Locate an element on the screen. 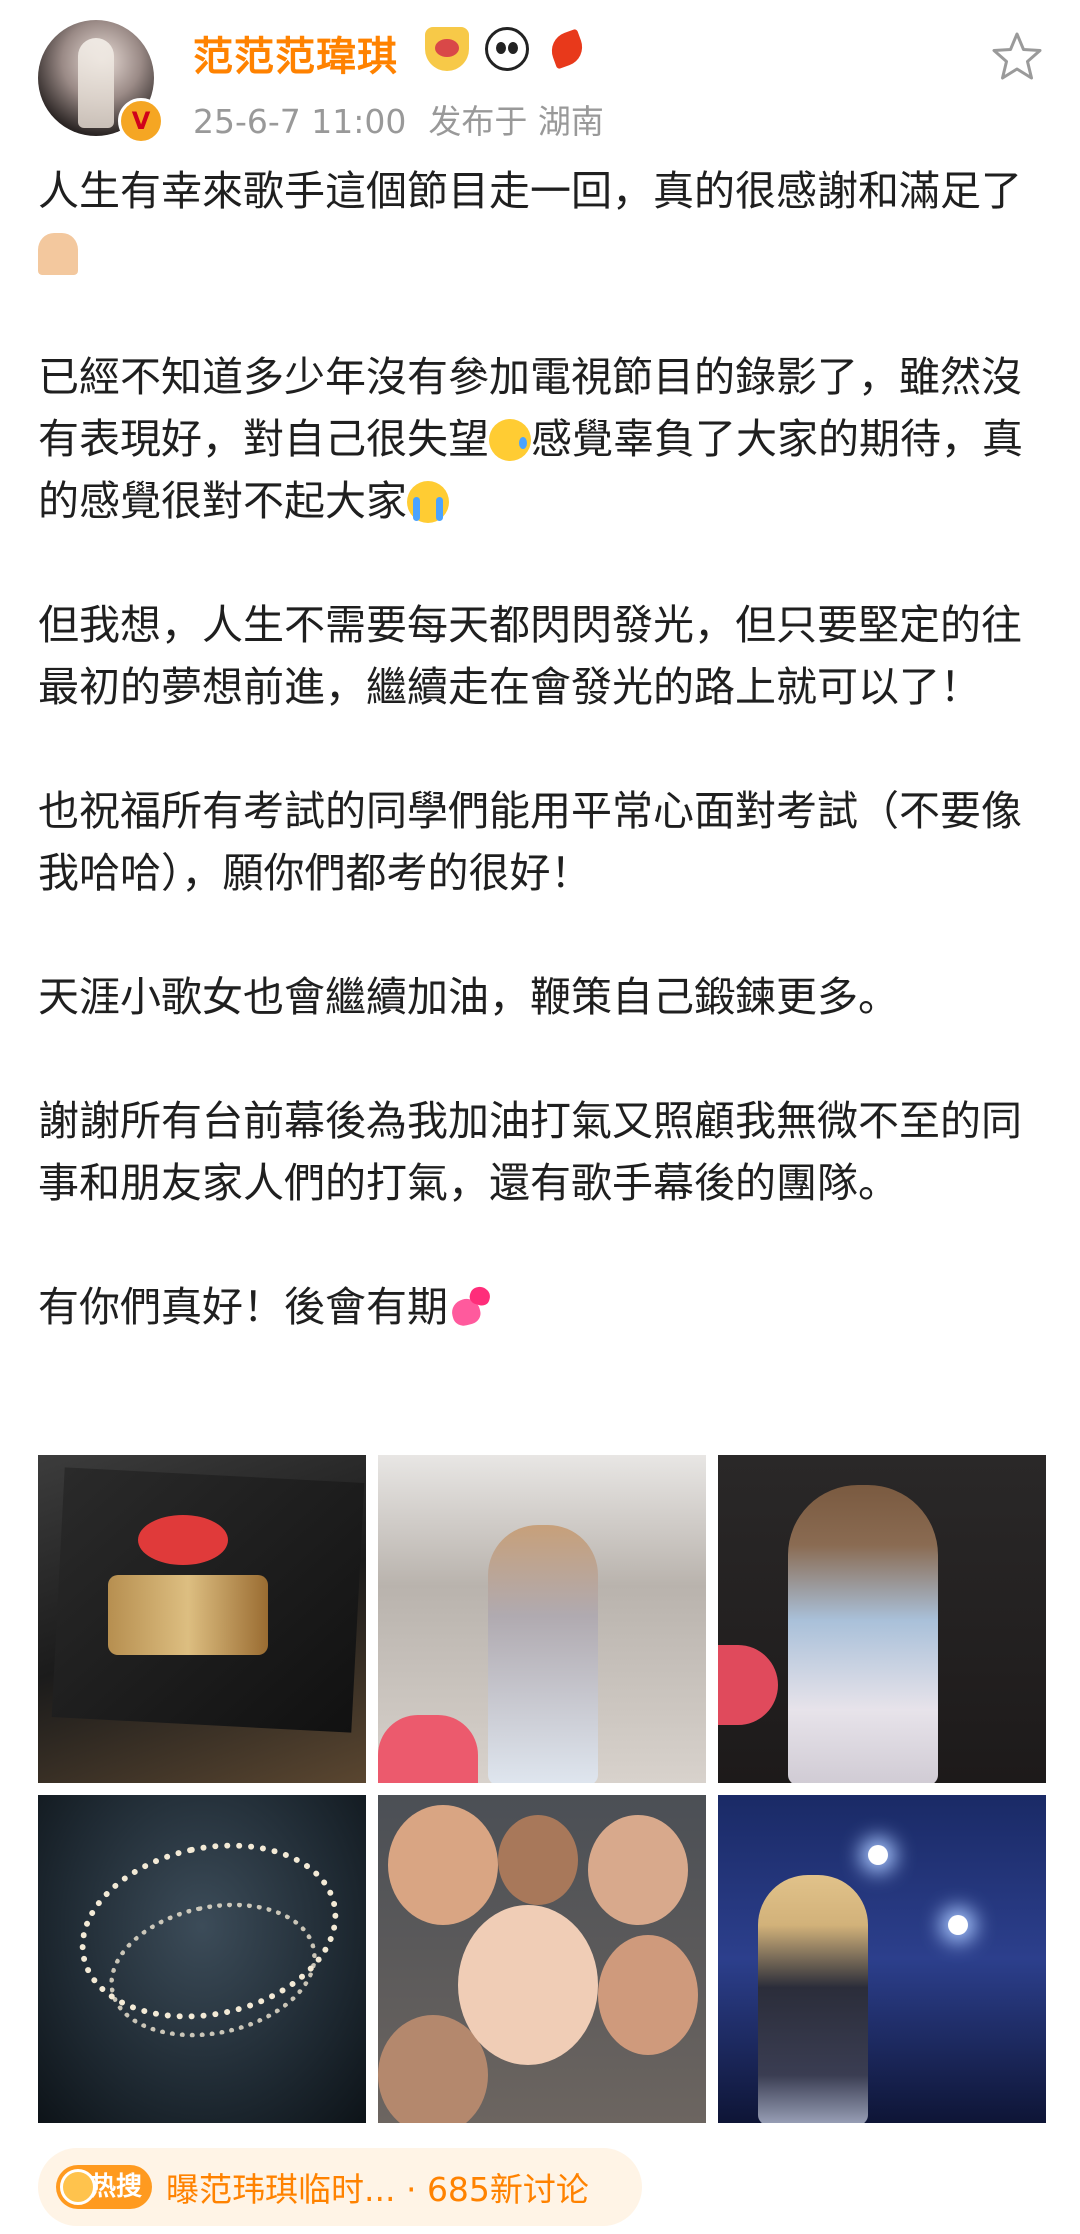  photo-stage-blonde is located at coordinates (542, 1619).